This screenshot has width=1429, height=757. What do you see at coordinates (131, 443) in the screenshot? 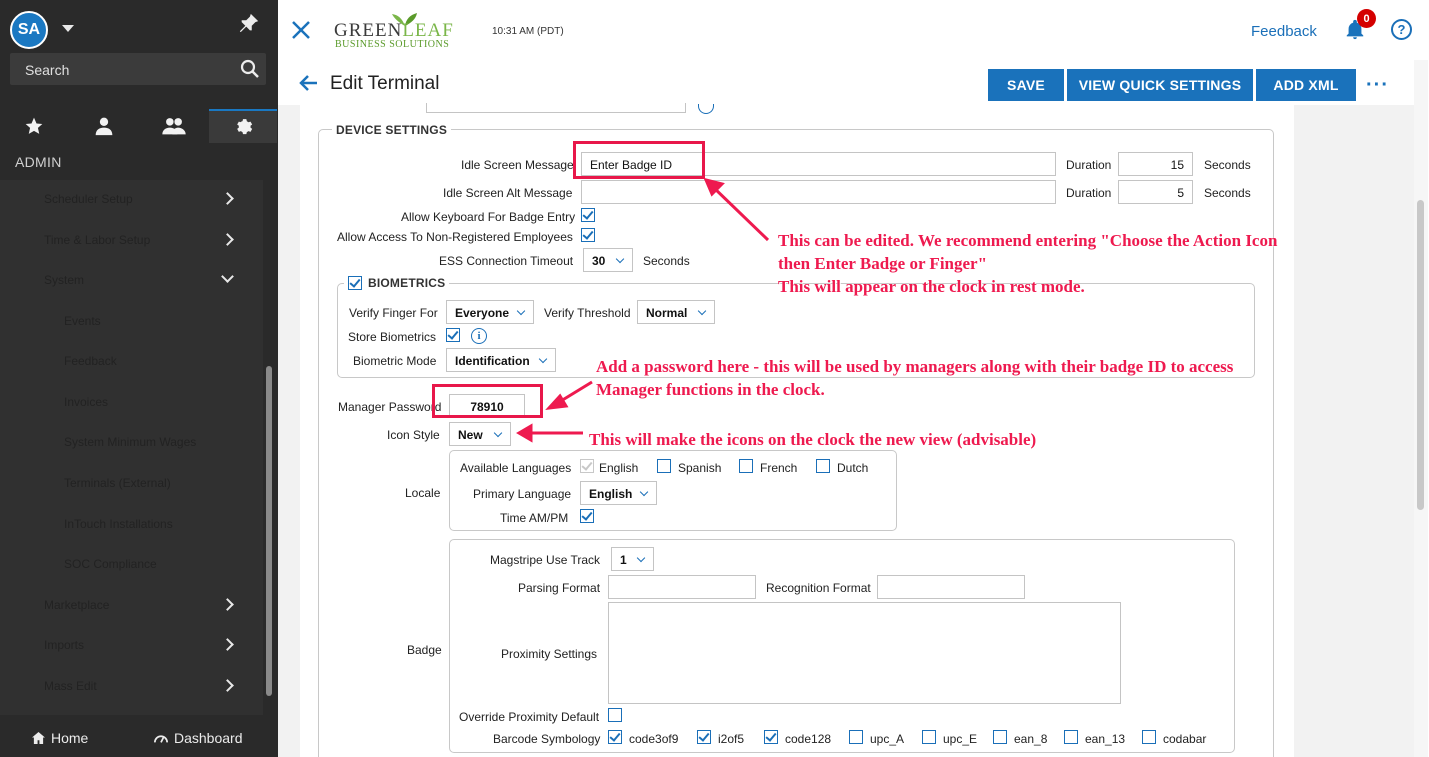
I see `sidebar-item-system-minimum-wages: System Minimum Wages` at bounding box center [131, 443].